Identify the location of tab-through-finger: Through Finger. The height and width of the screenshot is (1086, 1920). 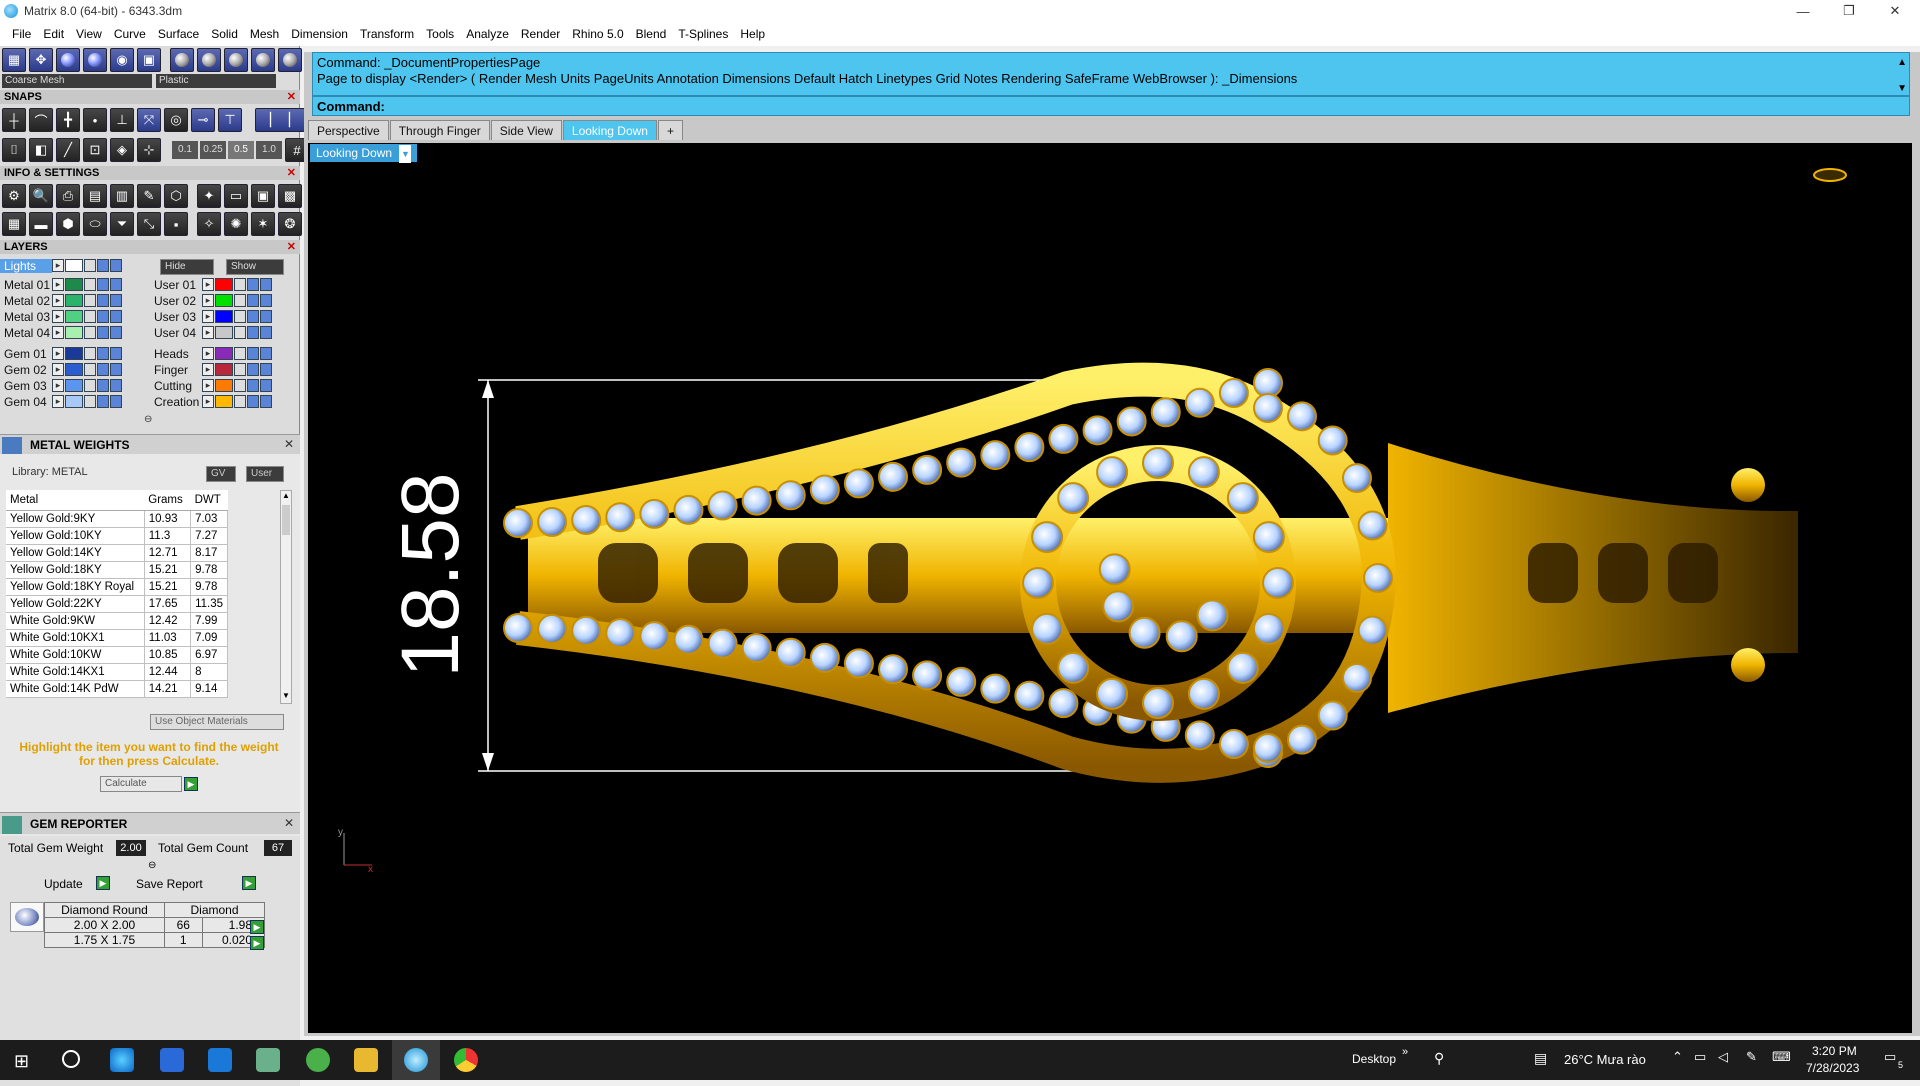
(439, 130).